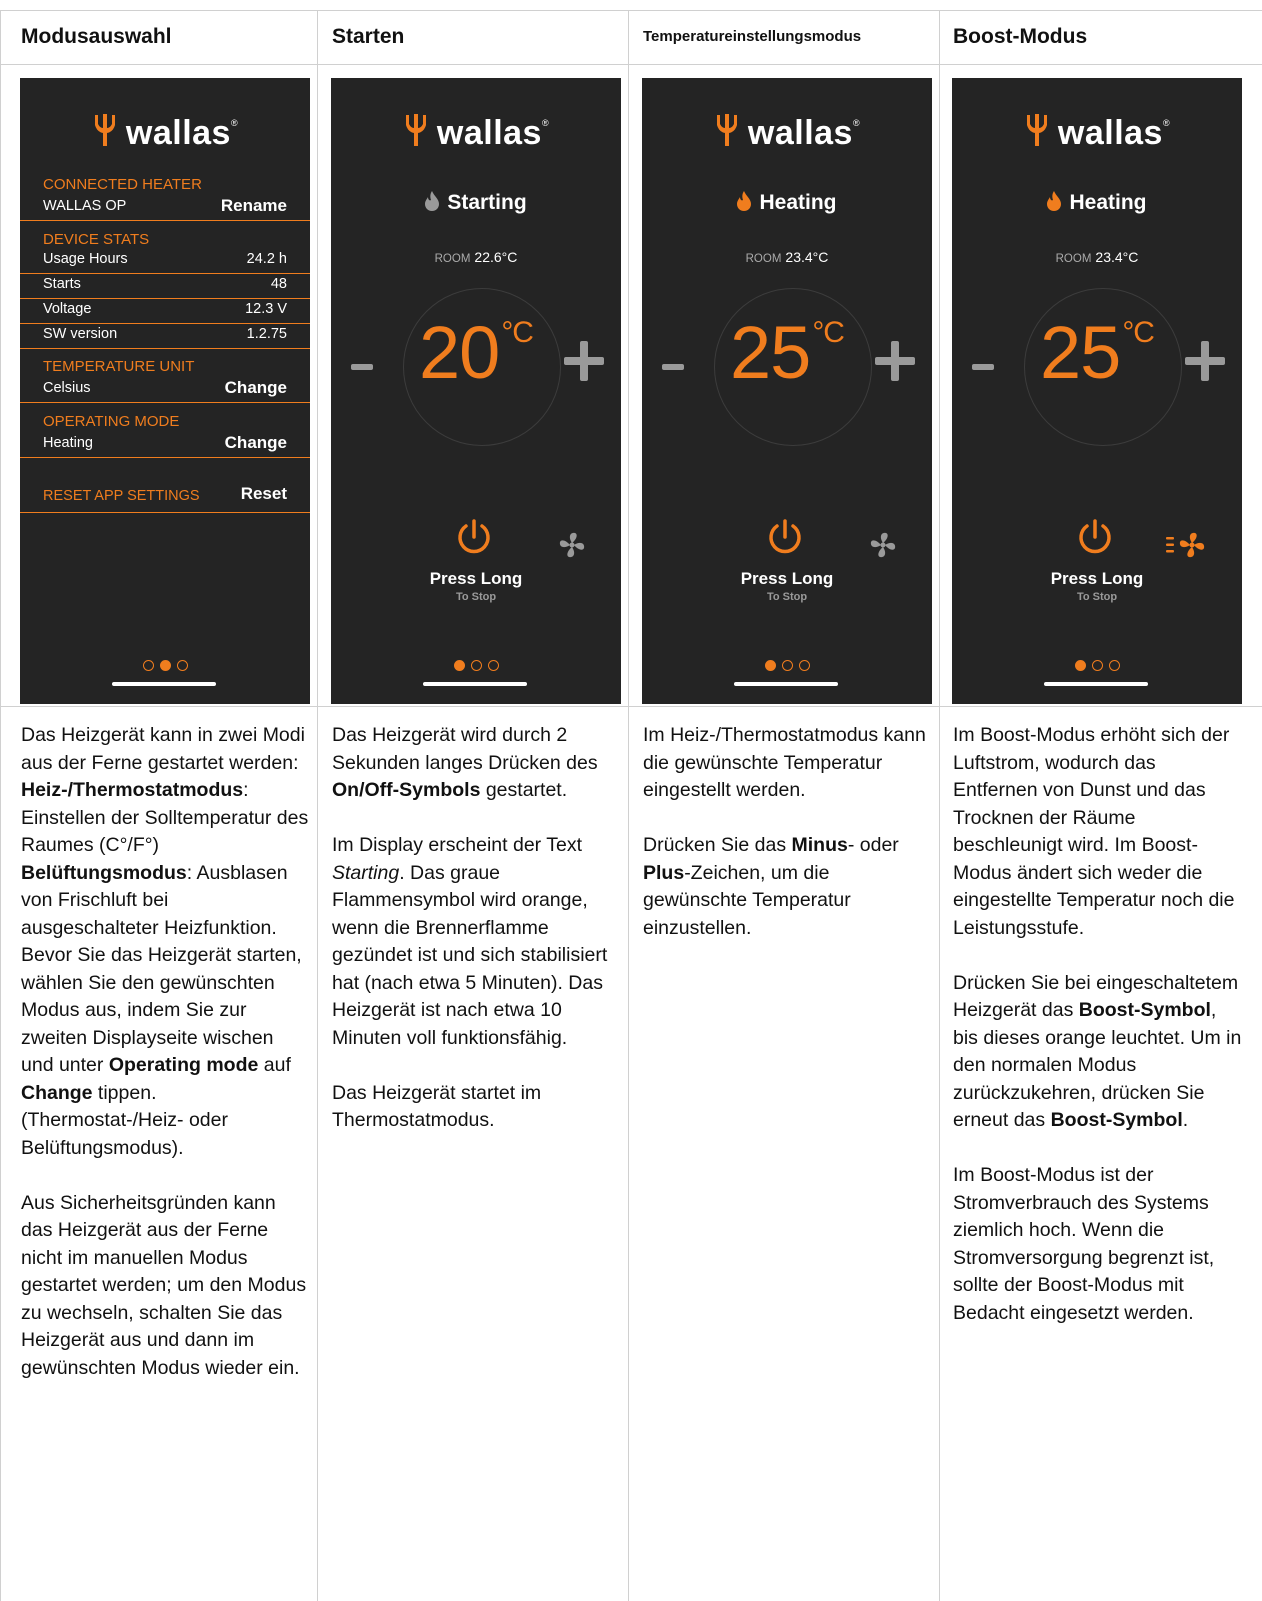 This screenshot has height=1601, width=1262. Describe the element at coordinates (807, 257) in the screenshot. I see `room-temp-value: 23.4°C` at that location.